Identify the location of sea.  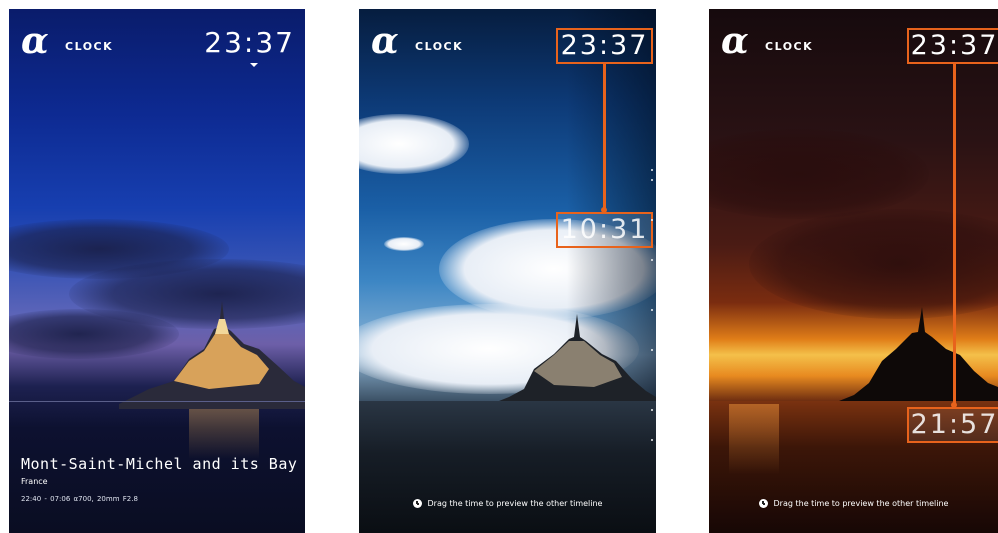
(507, 467).